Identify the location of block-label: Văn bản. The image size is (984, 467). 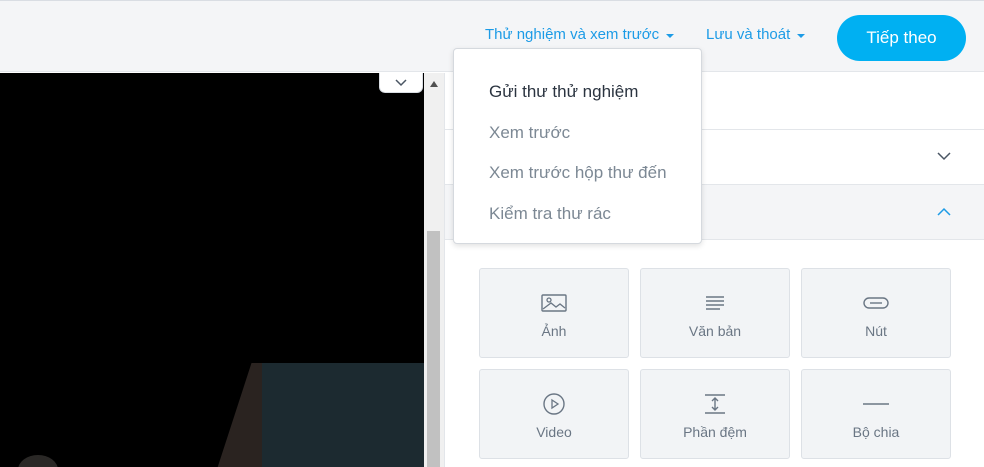
(715, 331).